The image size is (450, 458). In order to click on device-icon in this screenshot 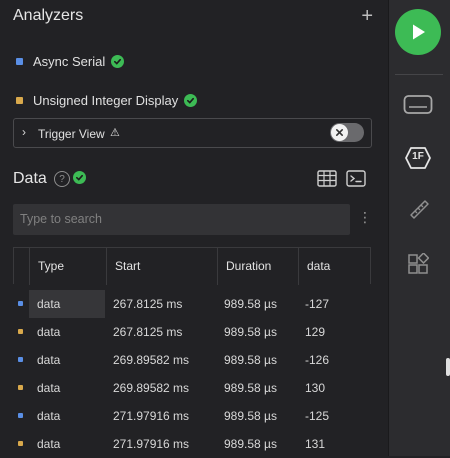, I will do `click(418, 107)`.